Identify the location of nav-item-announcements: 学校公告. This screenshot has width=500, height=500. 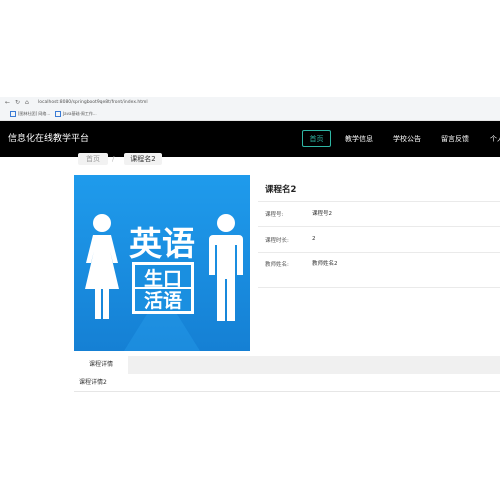
(407, 139).